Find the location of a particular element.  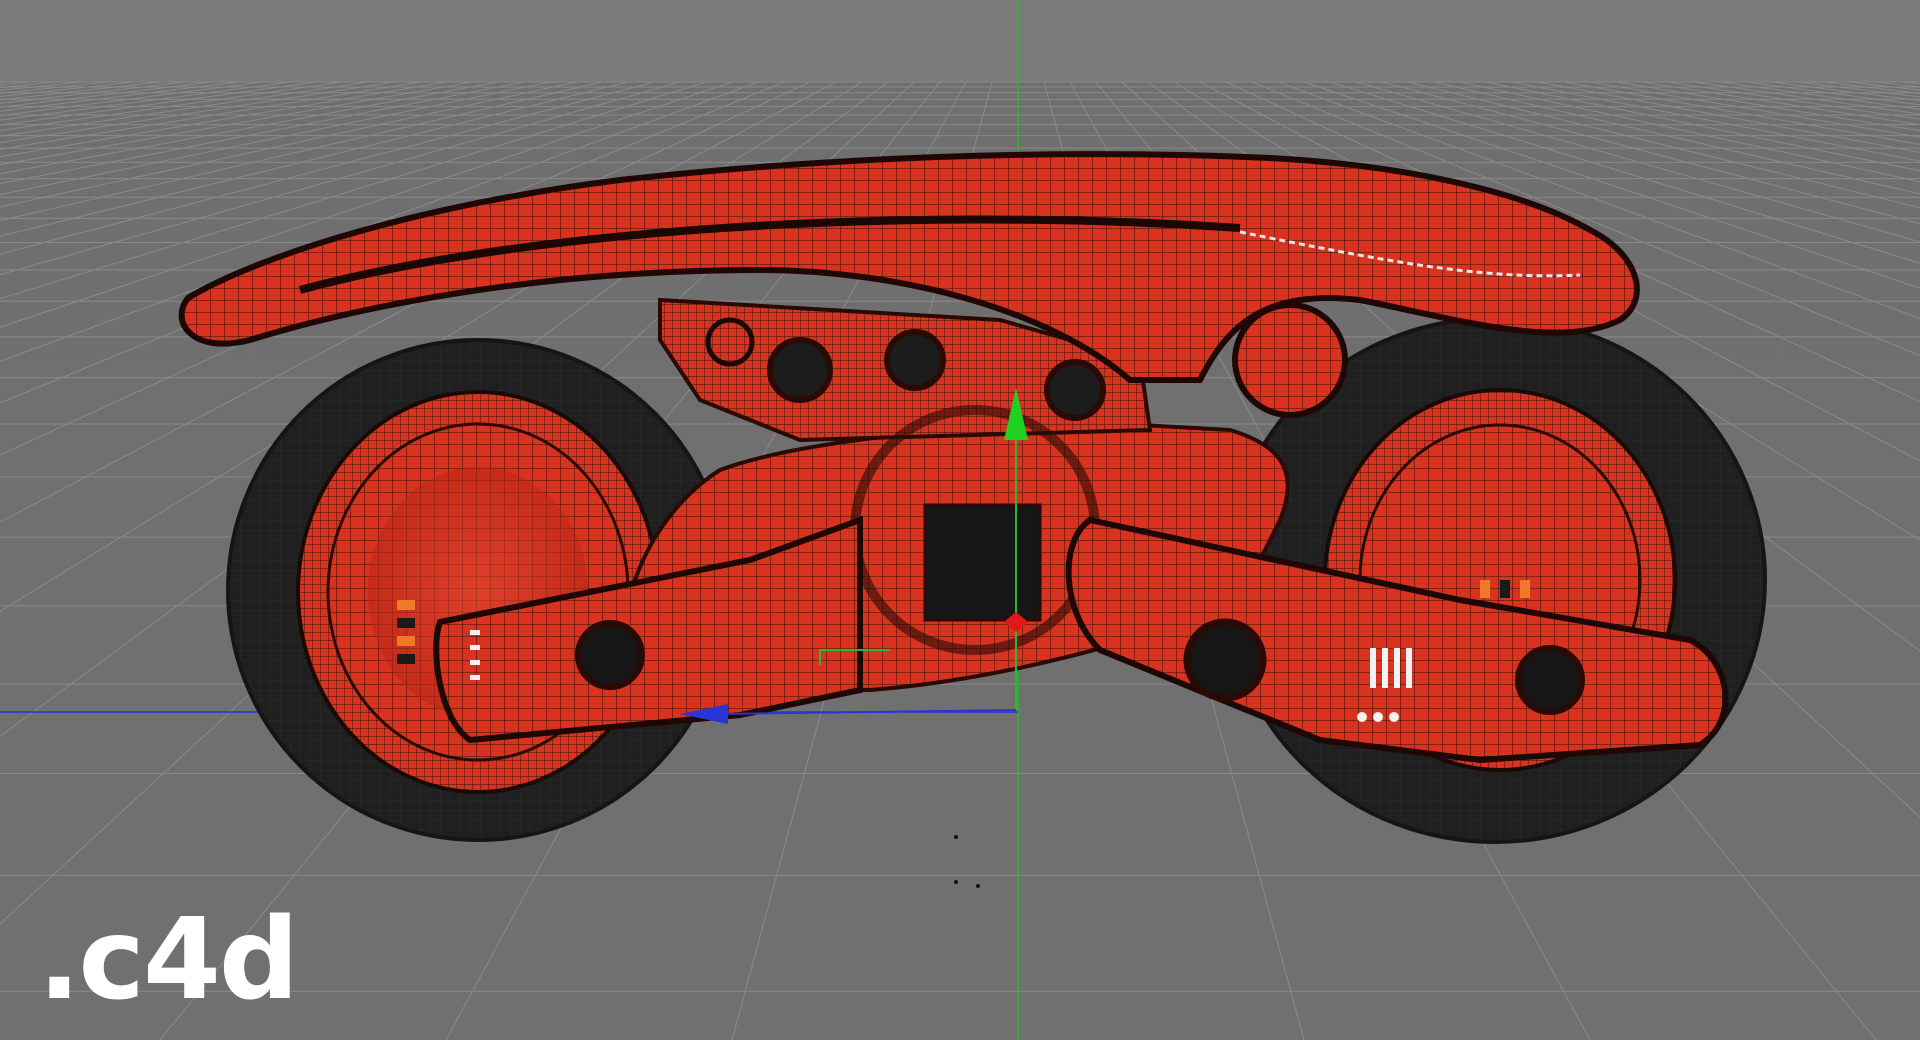

rear-swingarm-bolt is located at coordinates (610, 655).